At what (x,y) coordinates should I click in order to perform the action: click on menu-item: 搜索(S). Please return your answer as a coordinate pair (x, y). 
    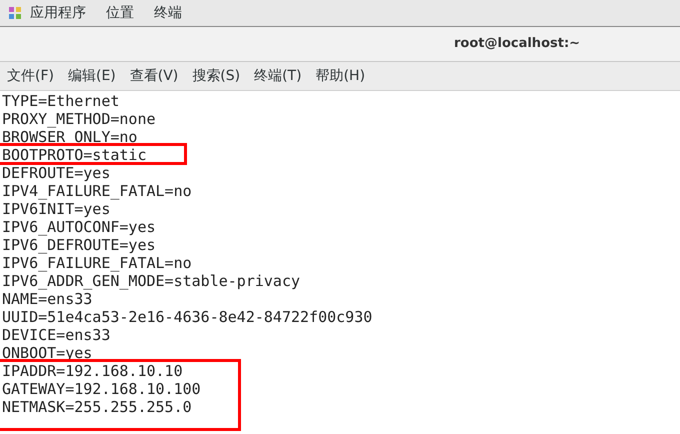
    Looking at the image, I should click on (216, 76).